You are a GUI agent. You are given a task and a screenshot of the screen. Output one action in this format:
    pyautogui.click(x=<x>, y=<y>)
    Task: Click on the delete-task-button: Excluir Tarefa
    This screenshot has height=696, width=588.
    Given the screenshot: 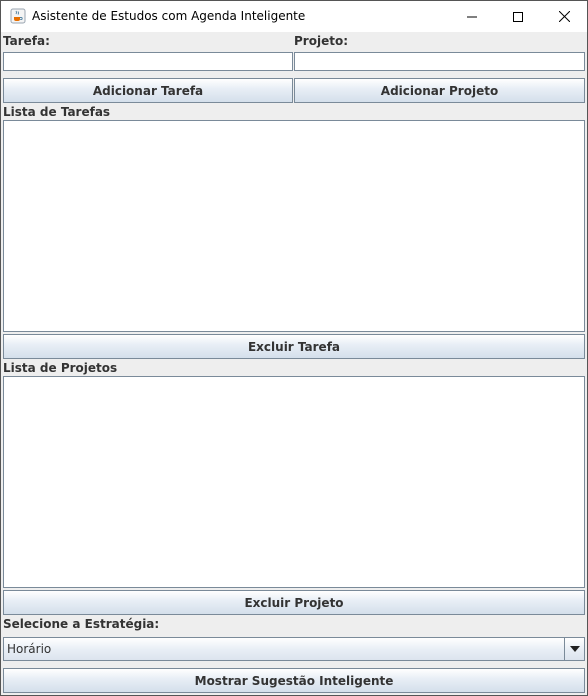 What is the action you would take?
    pyautogui.click(x=294, y=346)
    